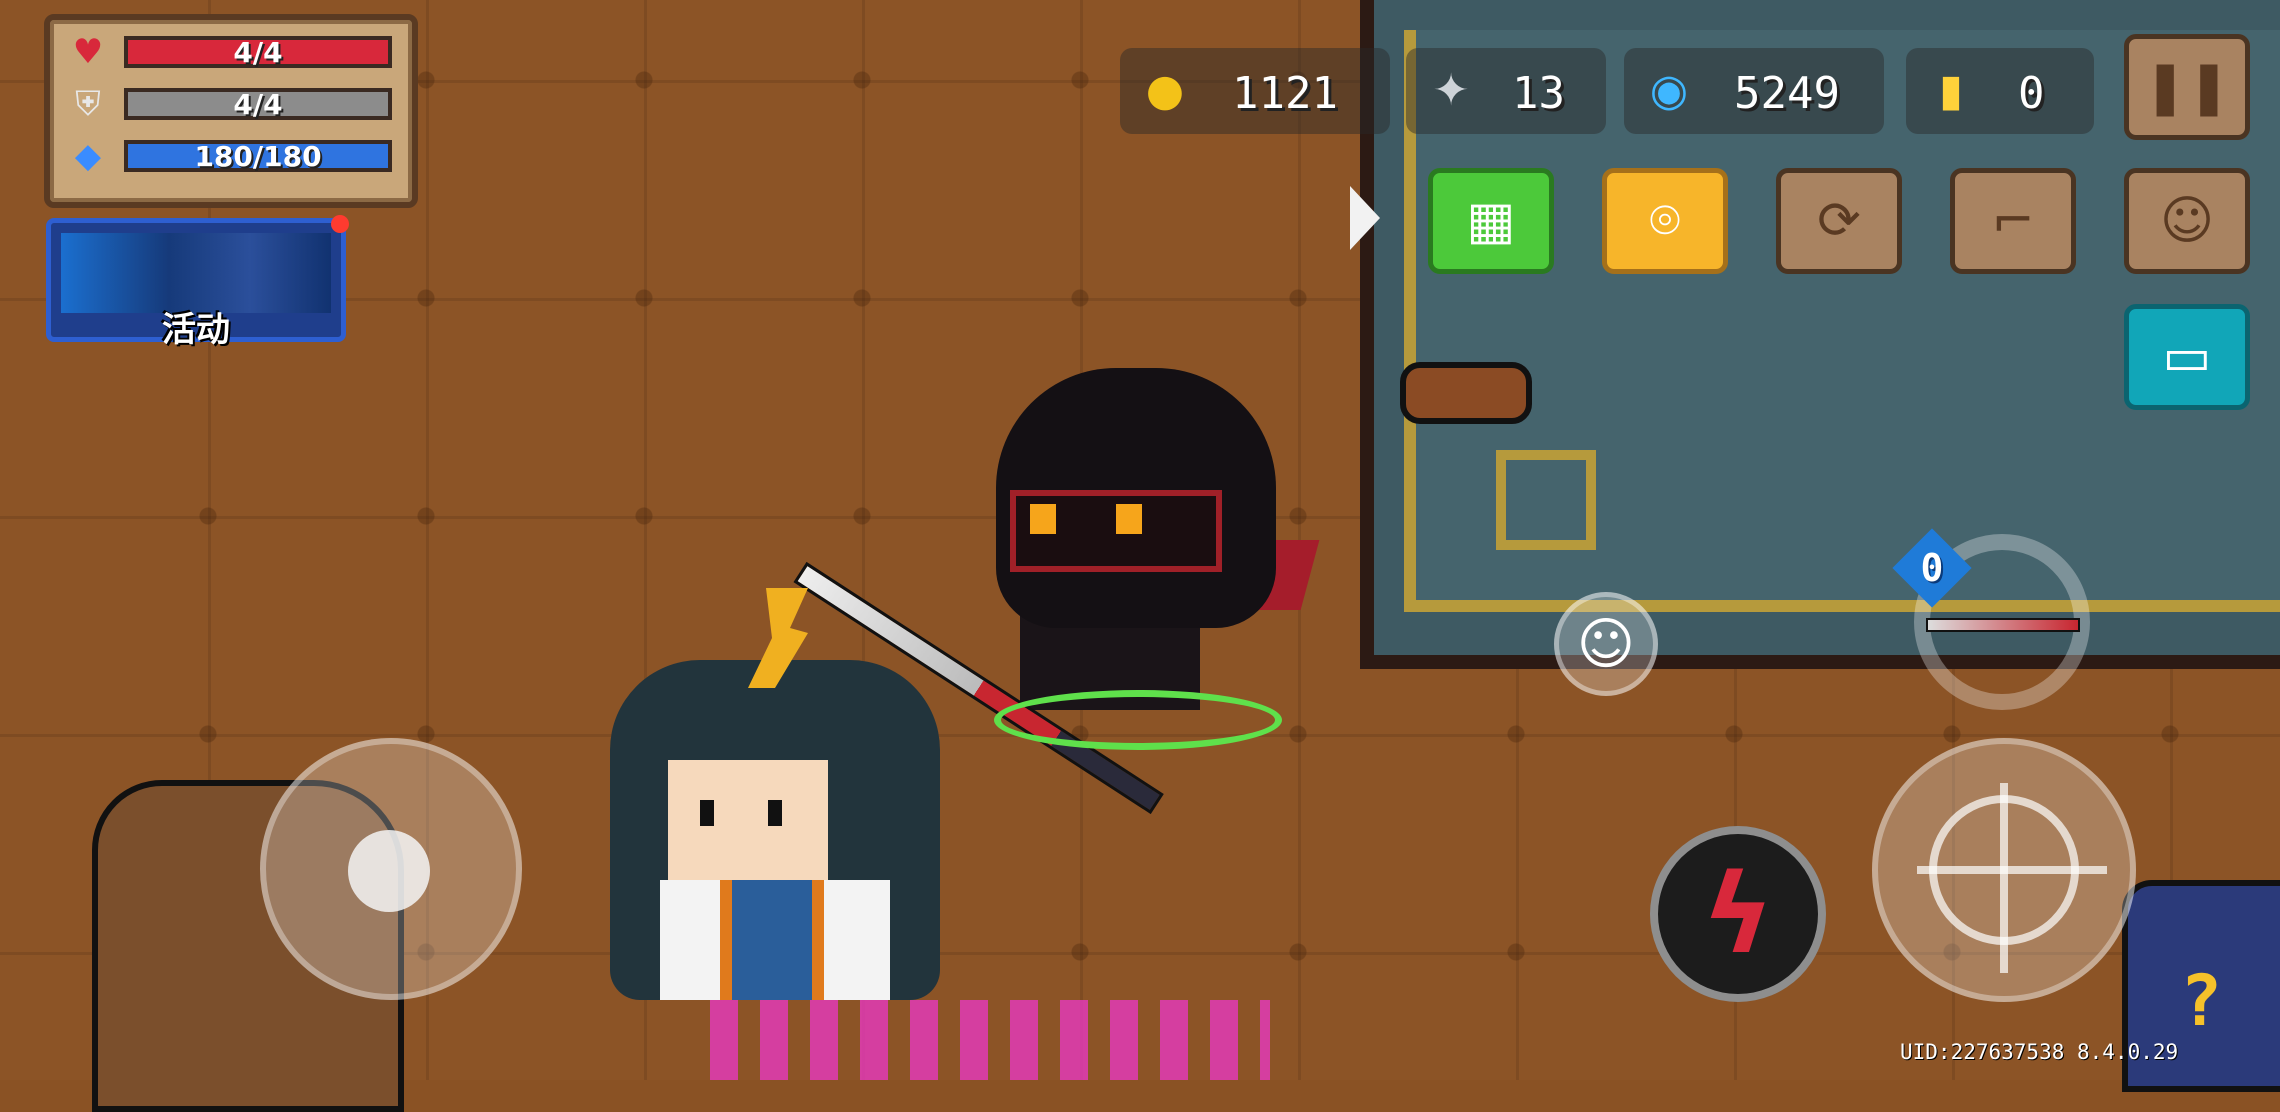  I want to click on shield-icon: ⛨, so click(88, 104).